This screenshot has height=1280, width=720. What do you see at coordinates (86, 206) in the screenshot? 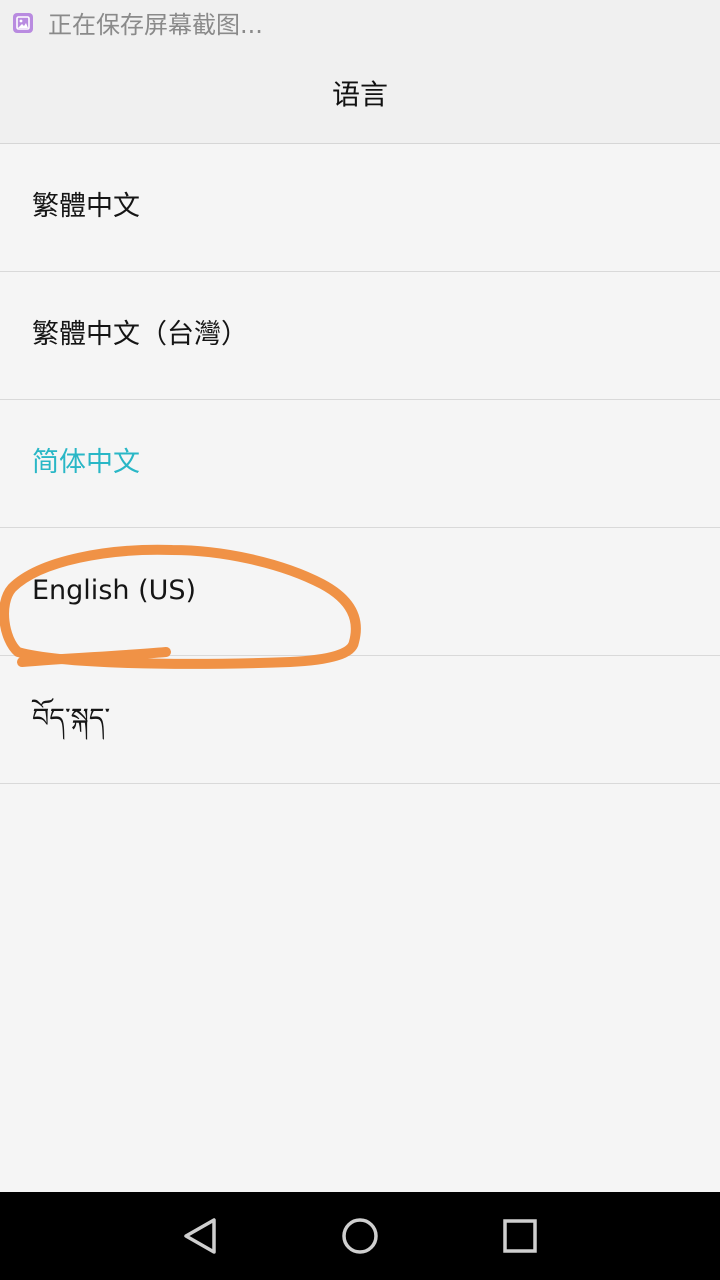
I see `language-label: 繁體中文` at bounding box center [86, 206].